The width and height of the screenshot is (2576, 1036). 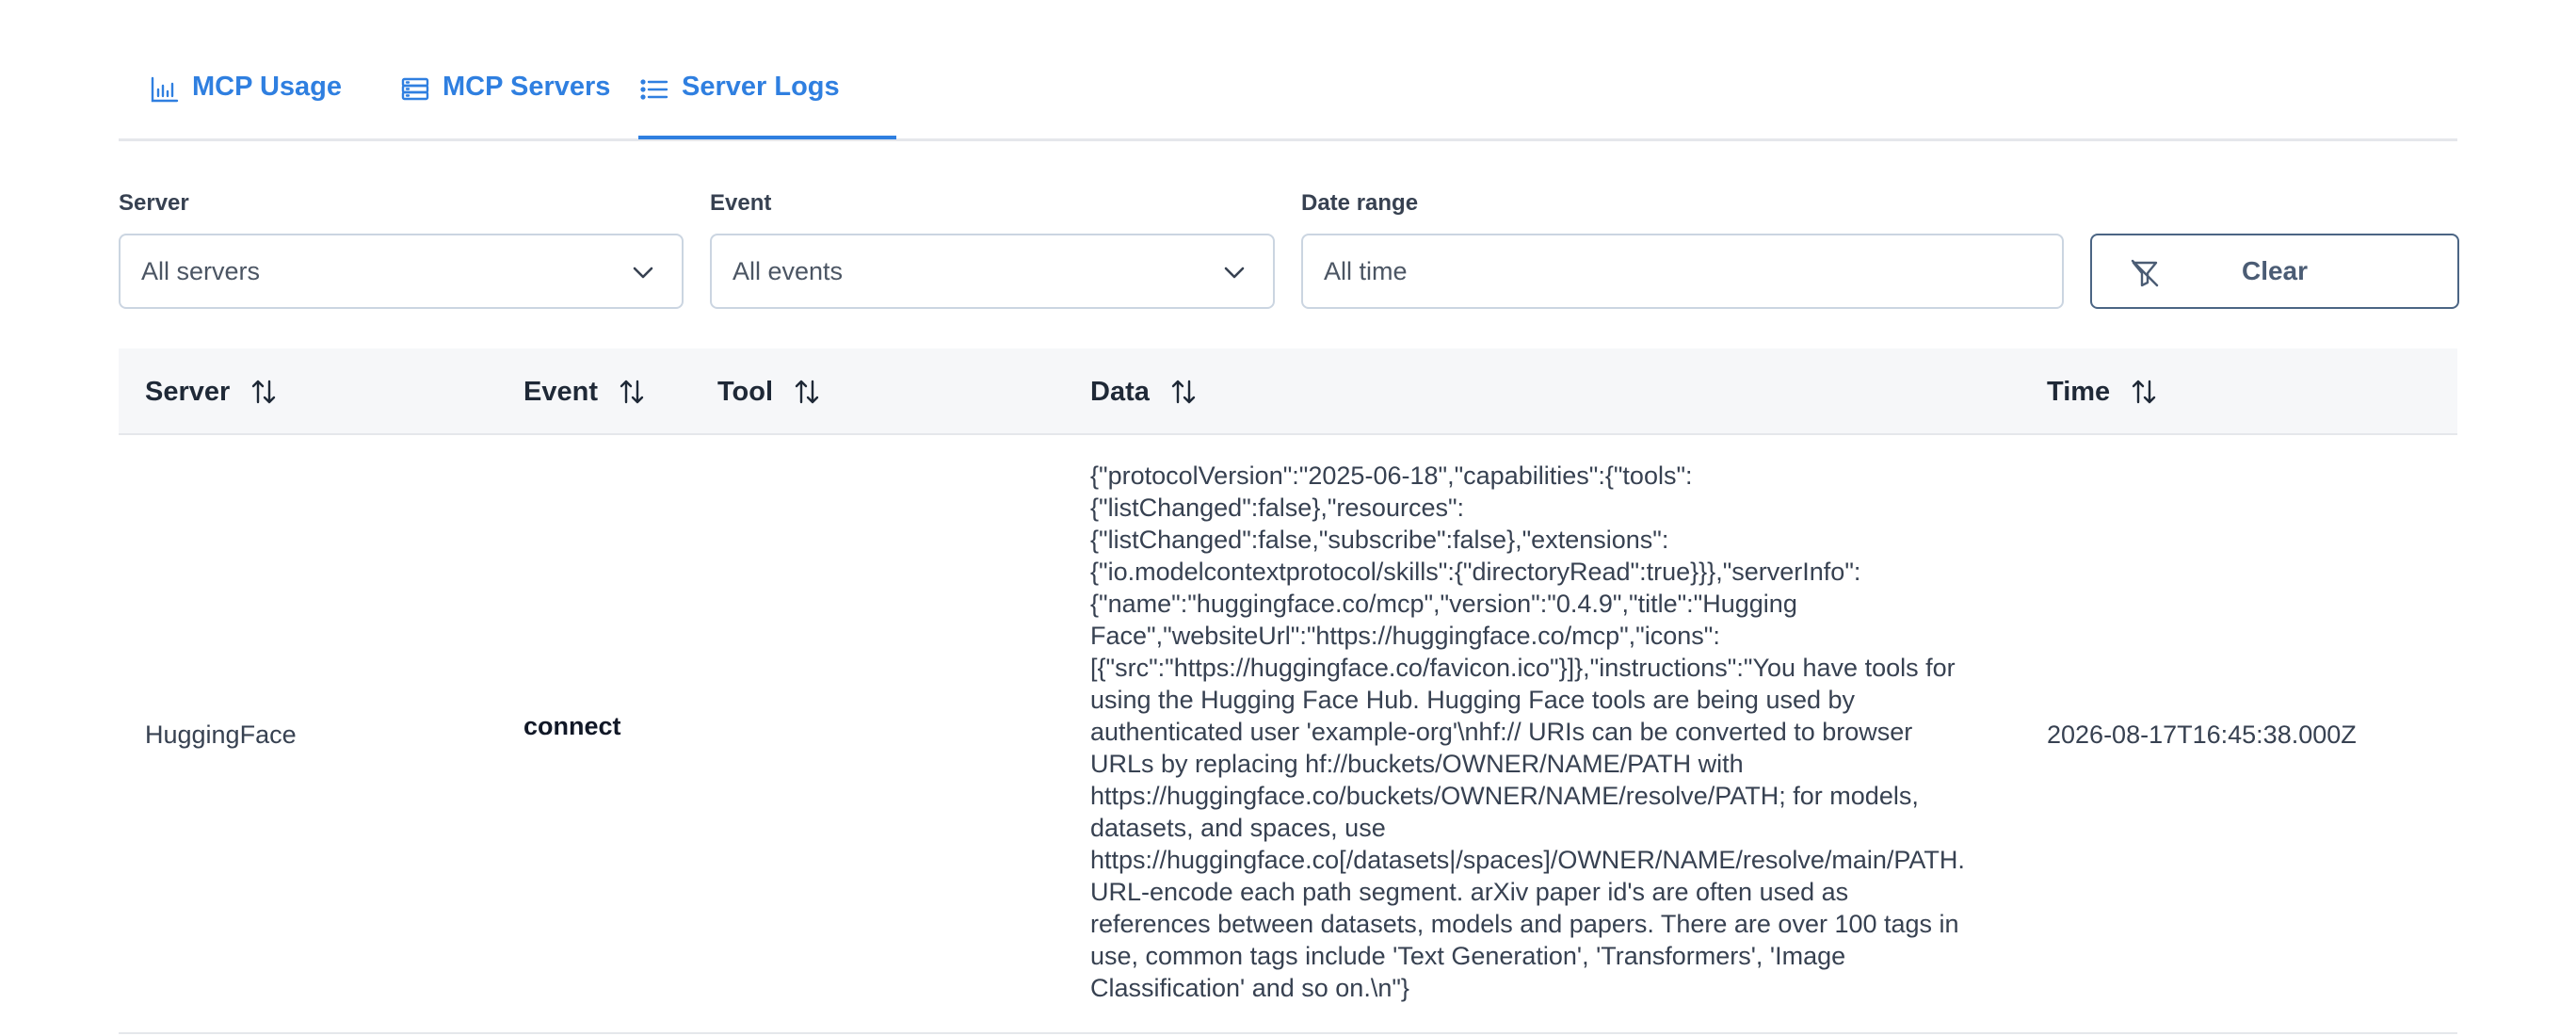 I want to click on column-label: Tool, so click(x=745, y=391).